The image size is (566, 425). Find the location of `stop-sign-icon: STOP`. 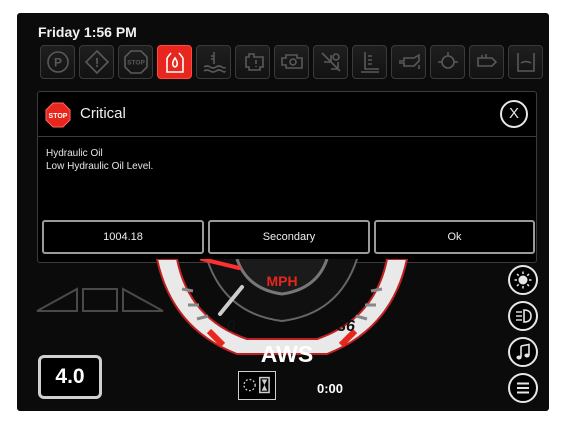

stop-sign-icon: STOP is located at coordinates (58, 115).